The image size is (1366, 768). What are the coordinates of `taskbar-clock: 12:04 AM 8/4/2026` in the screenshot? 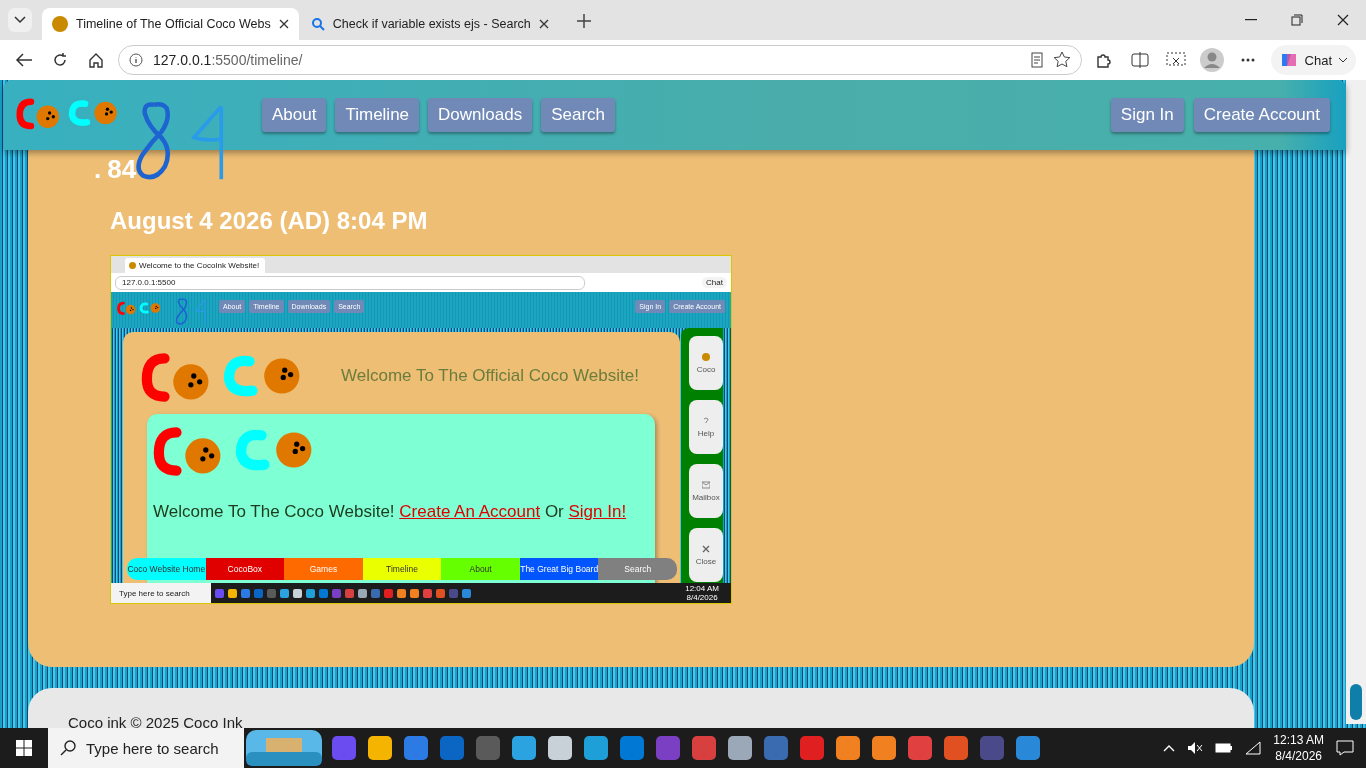 It's located at (702, 593).